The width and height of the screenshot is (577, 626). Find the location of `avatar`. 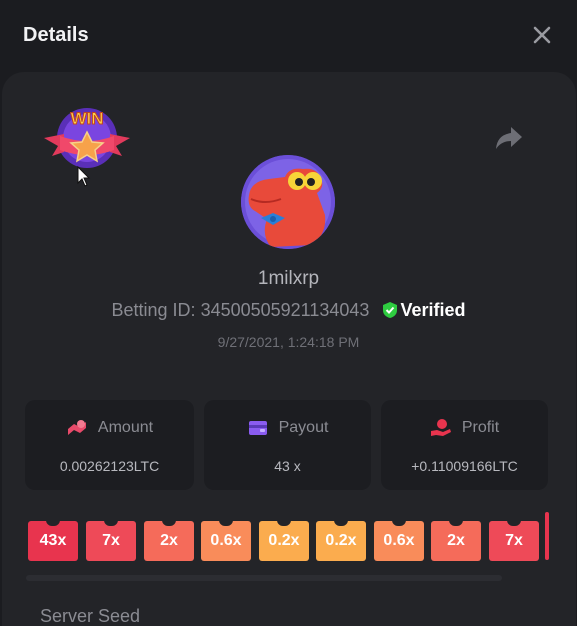

avatar is located at coordinates (288, 202).